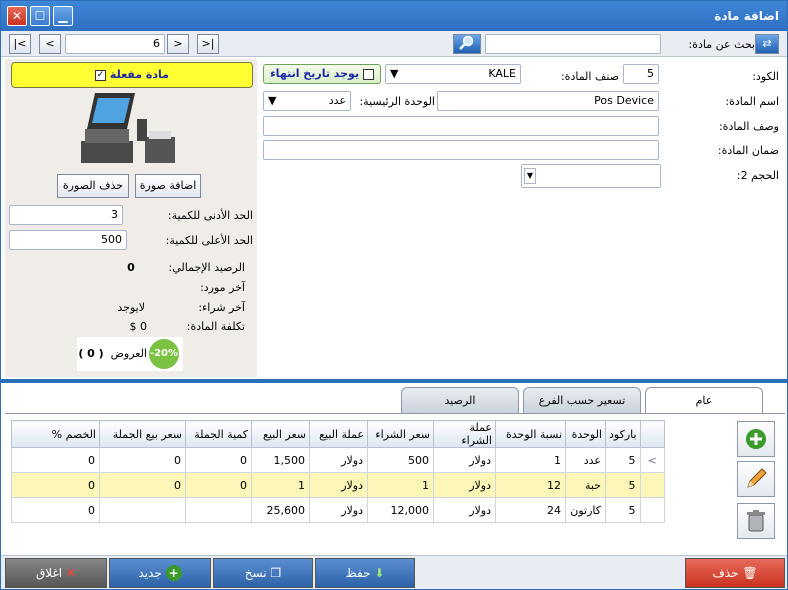  I want to click on prev-record-button: <, so click(50, 44).